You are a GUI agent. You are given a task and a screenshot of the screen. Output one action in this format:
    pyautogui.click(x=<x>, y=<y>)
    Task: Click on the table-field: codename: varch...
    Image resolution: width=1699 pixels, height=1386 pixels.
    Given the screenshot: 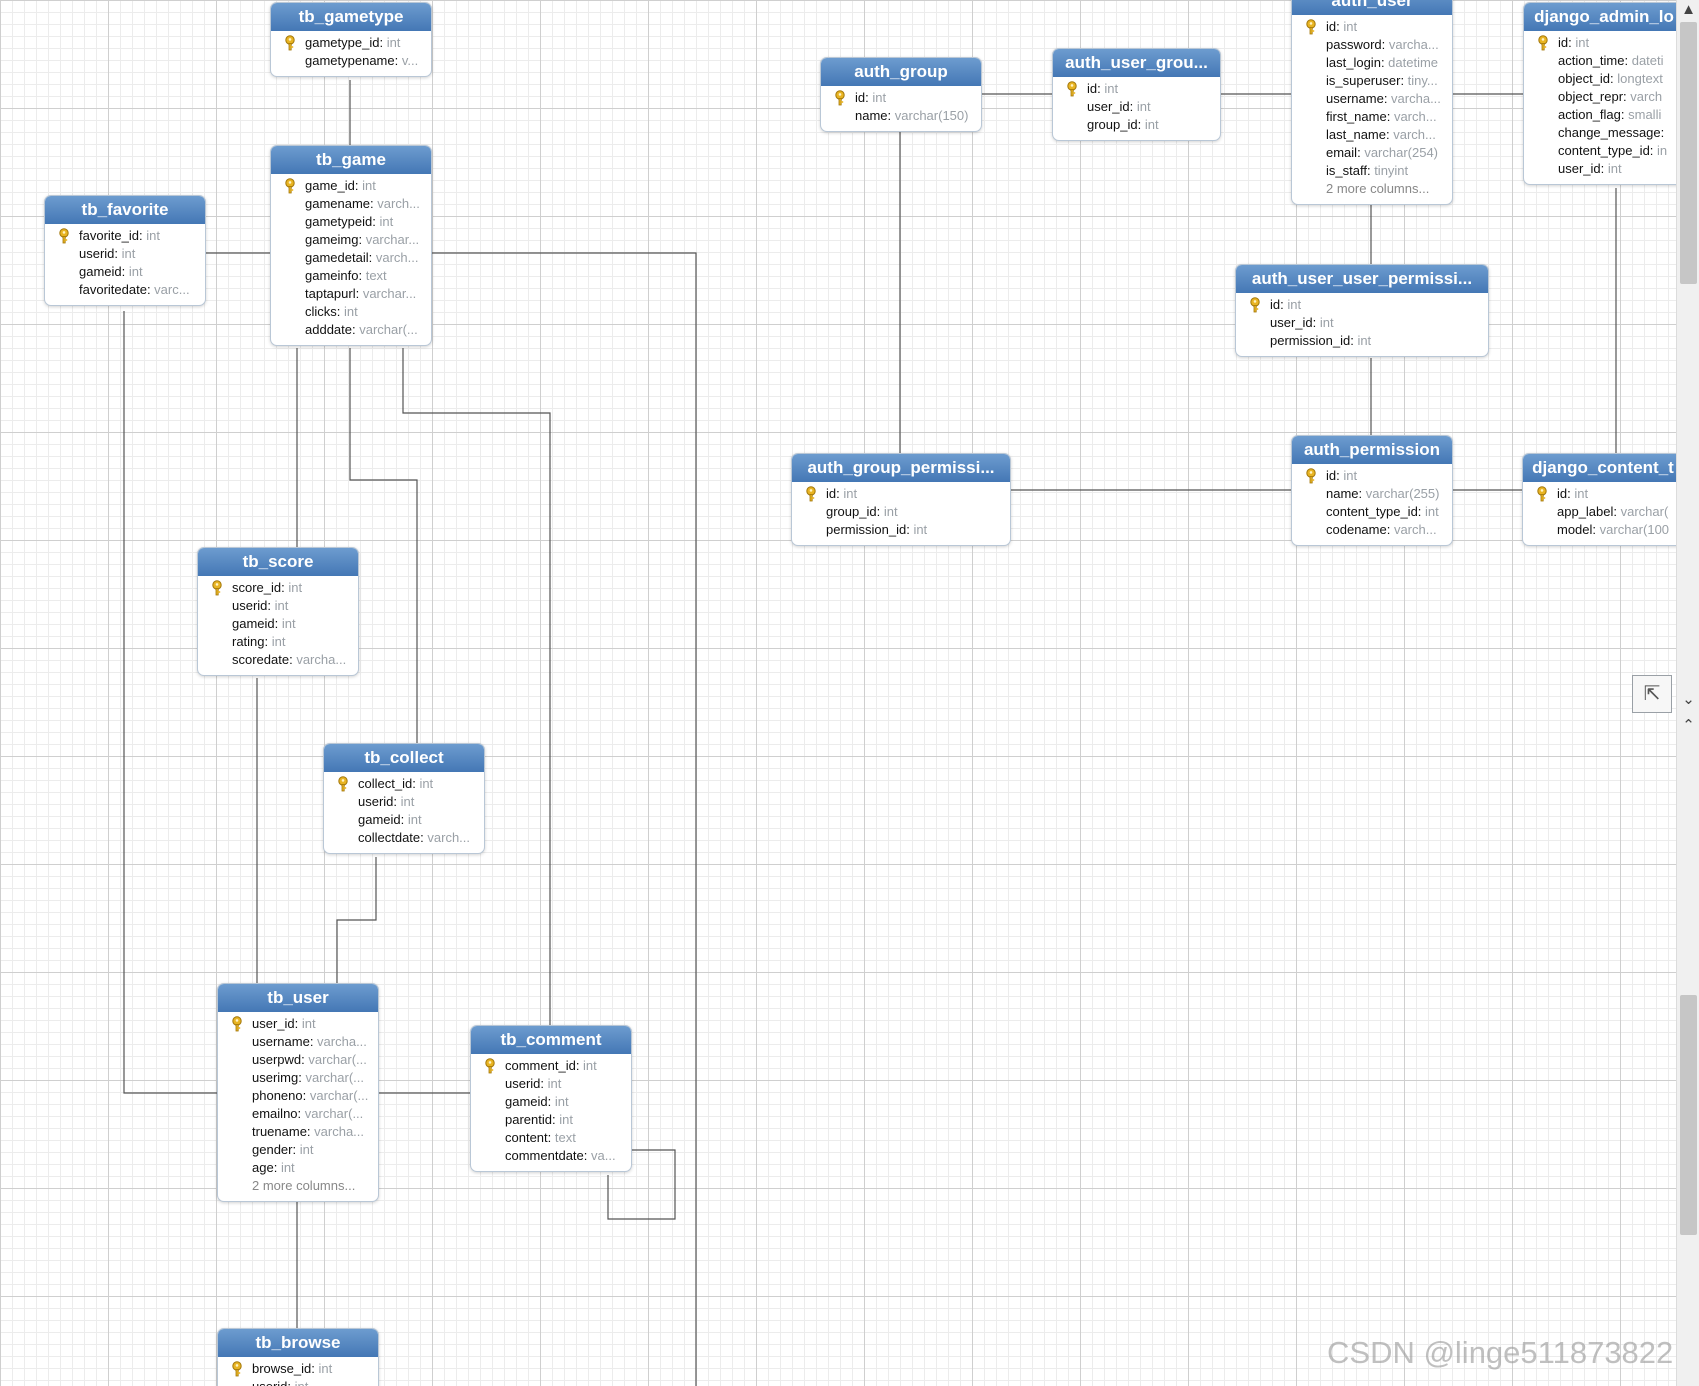 What is the action you would take?
    pyautogui.click(x=1374, y=530)
    